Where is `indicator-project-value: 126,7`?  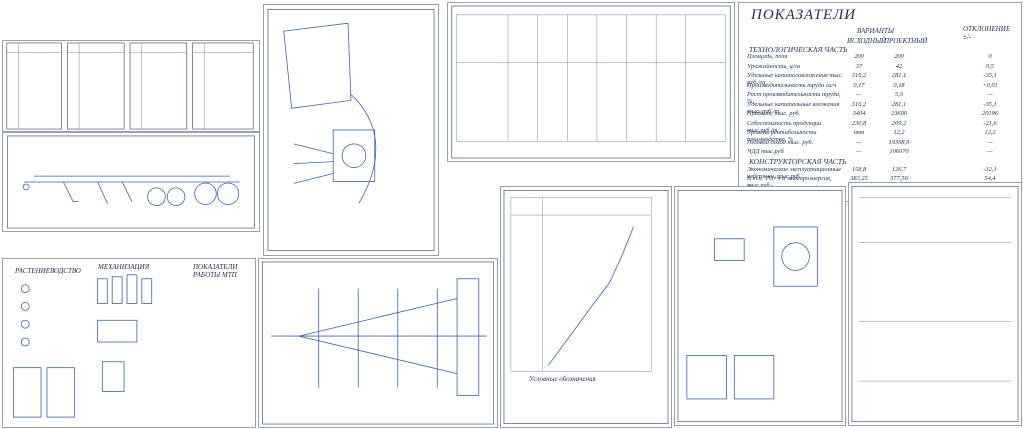
indicator-project-value: 126,7 is located at coordinates (899, 169).